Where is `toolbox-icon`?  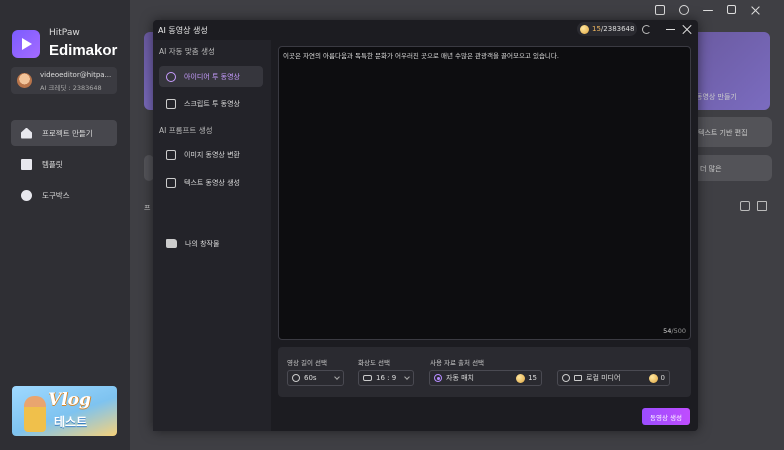 toolbox-icon is located at coordinates (26, 195).